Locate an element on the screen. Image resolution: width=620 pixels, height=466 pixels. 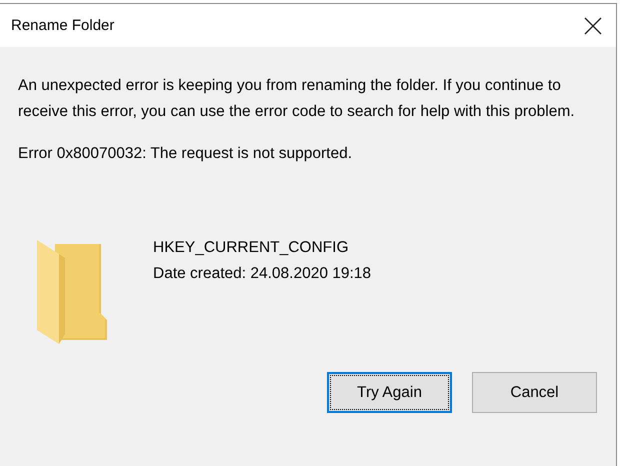
folder-name: HKEY_CURRENT_CONFIG is located at coordinates (251, 248).